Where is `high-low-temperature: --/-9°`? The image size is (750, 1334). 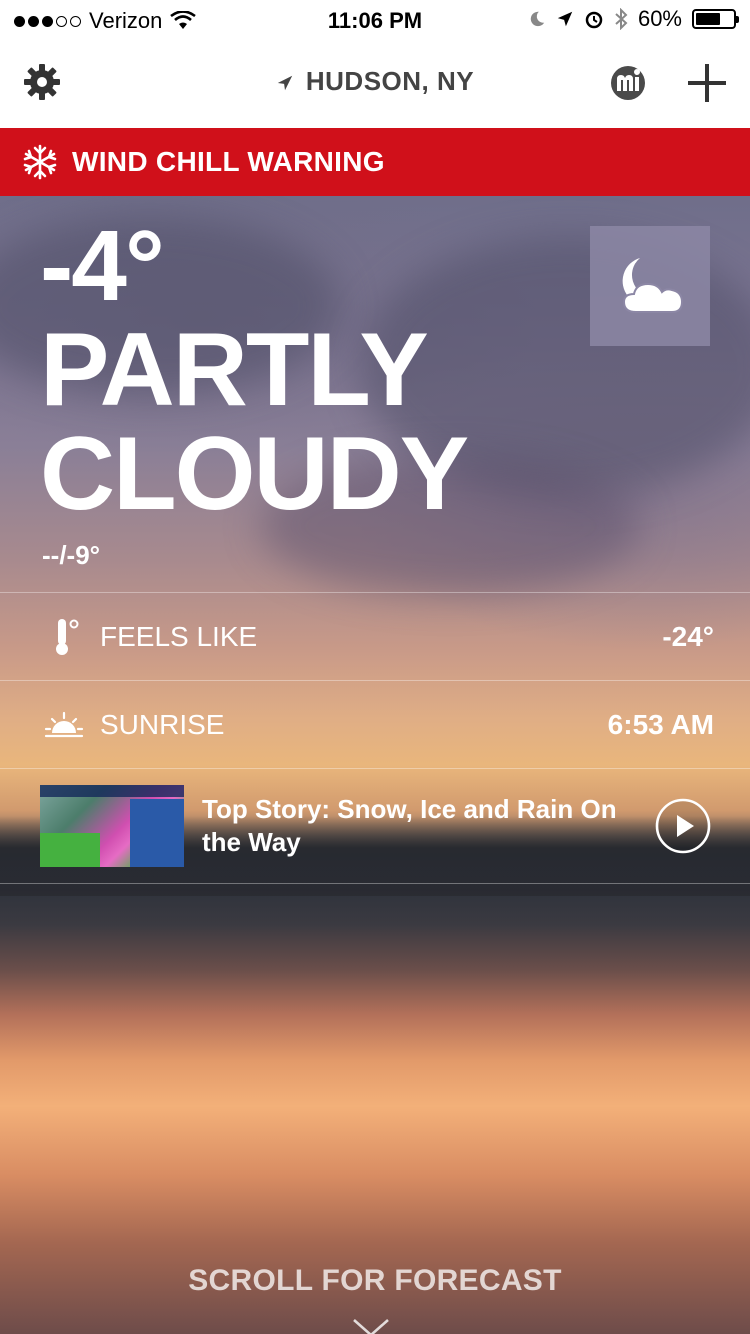
high-low-temperature: --/-9° is located at coordinates (71, 555).